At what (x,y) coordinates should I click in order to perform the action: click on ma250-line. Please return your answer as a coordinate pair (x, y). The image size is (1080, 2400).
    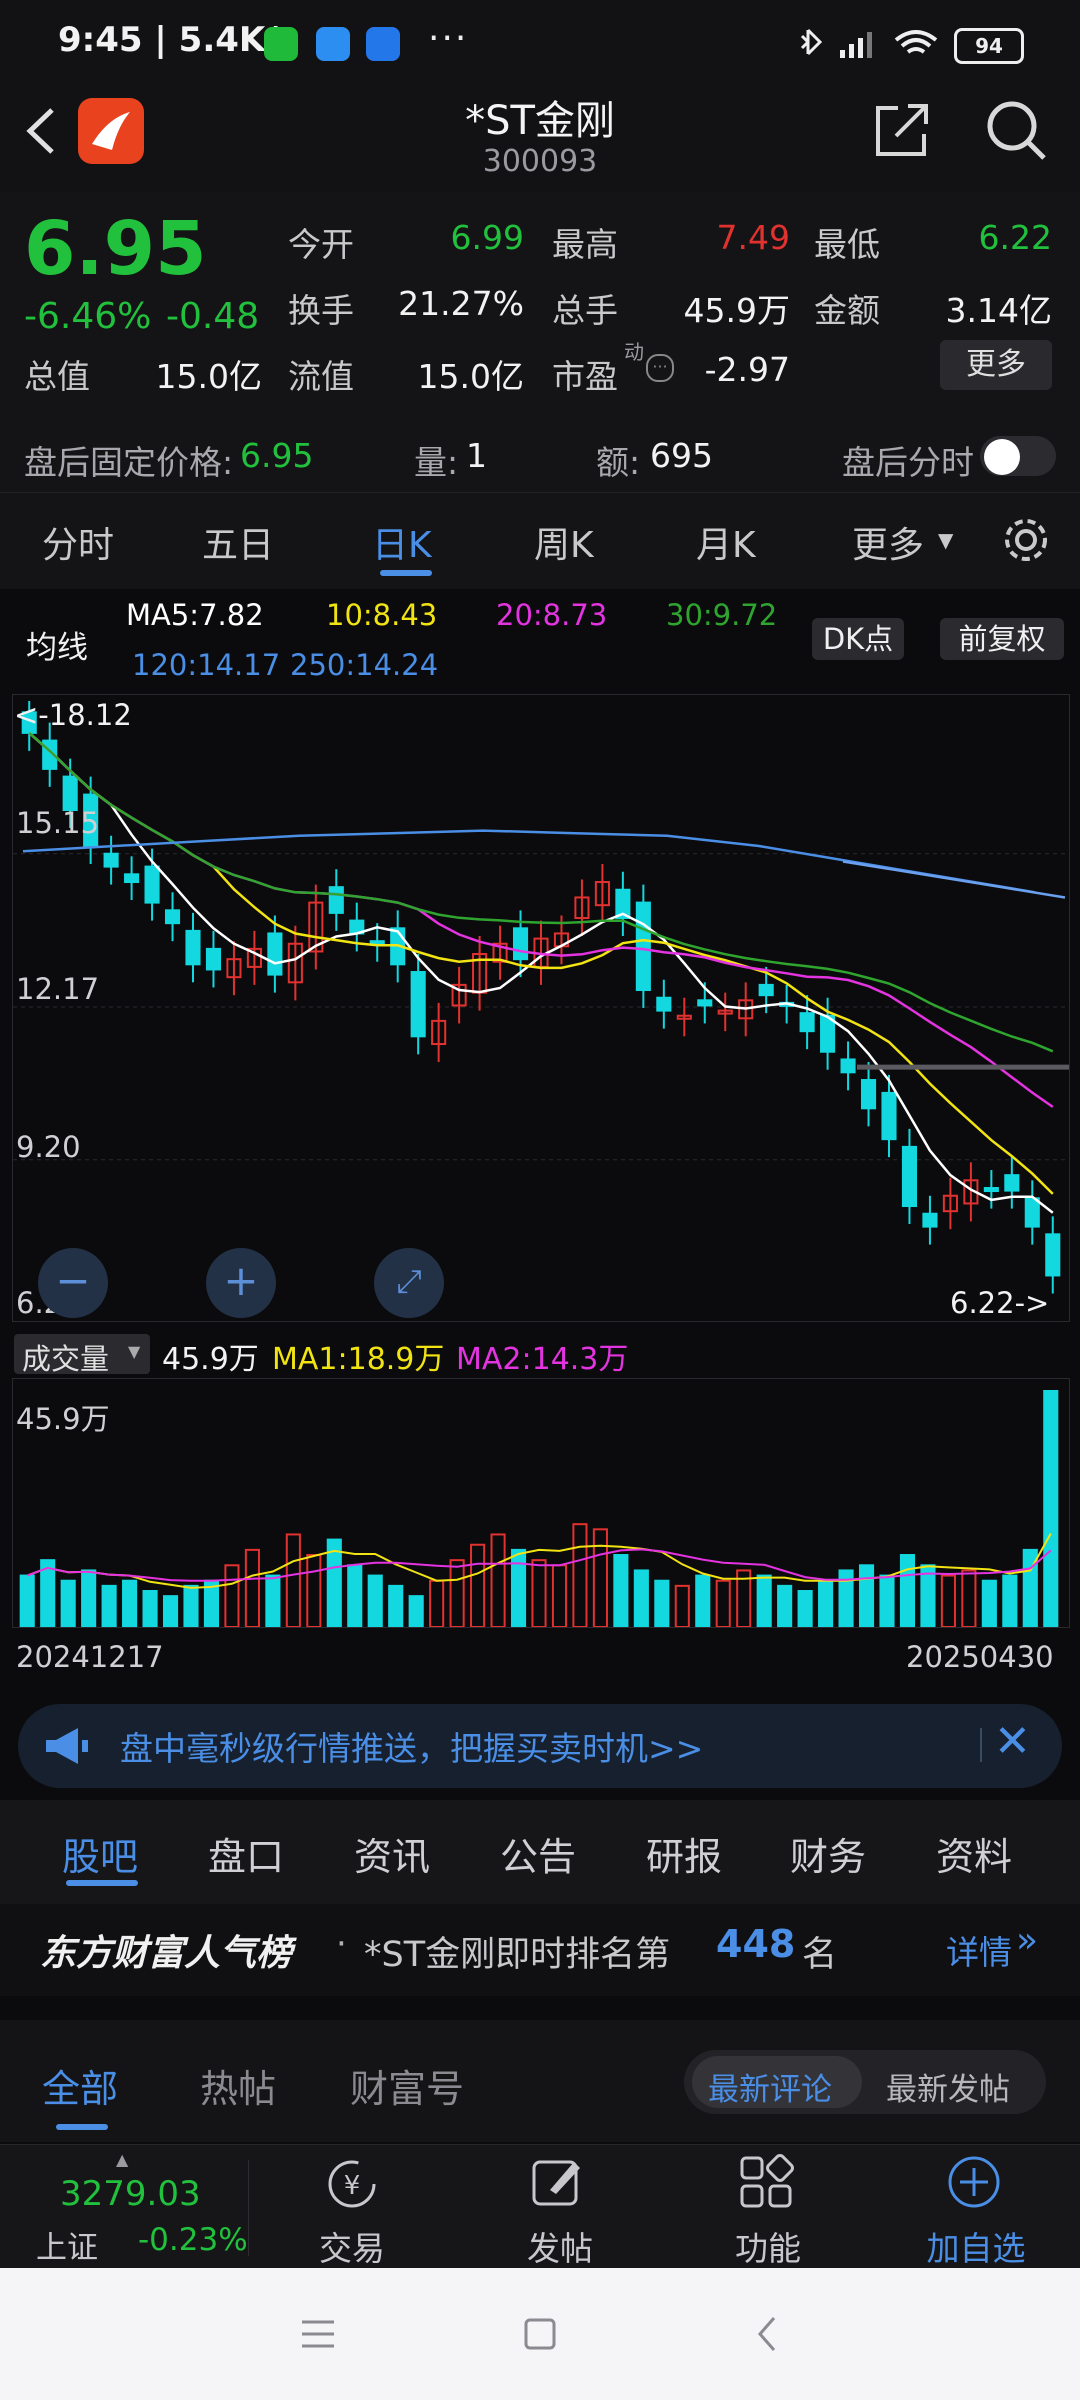
    Looking at the image, I should click on (954, 879).